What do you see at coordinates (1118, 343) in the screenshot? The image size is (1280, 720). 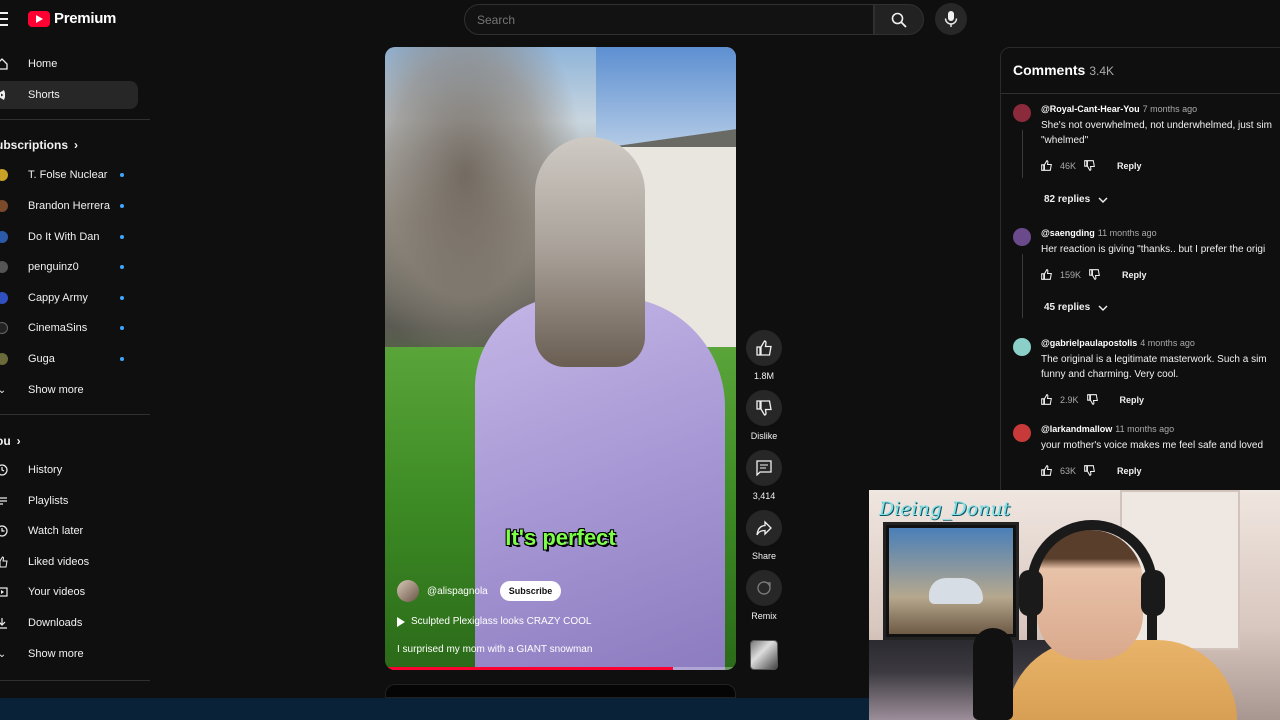 I see `comment-author: @gabrielpaulapostolis 4 months ago` at bounding box center [1118, 343].